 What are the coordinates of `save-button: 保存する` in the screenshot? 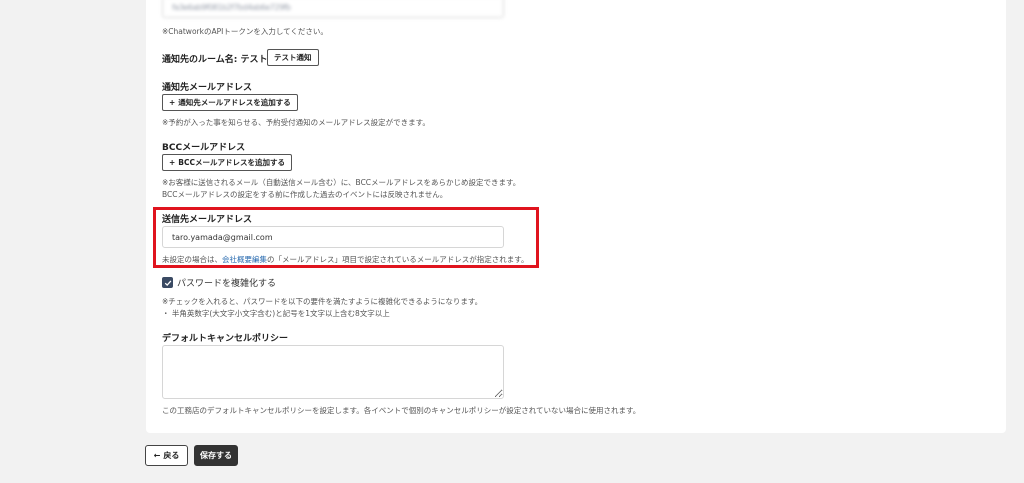 It's located at (216, 455).